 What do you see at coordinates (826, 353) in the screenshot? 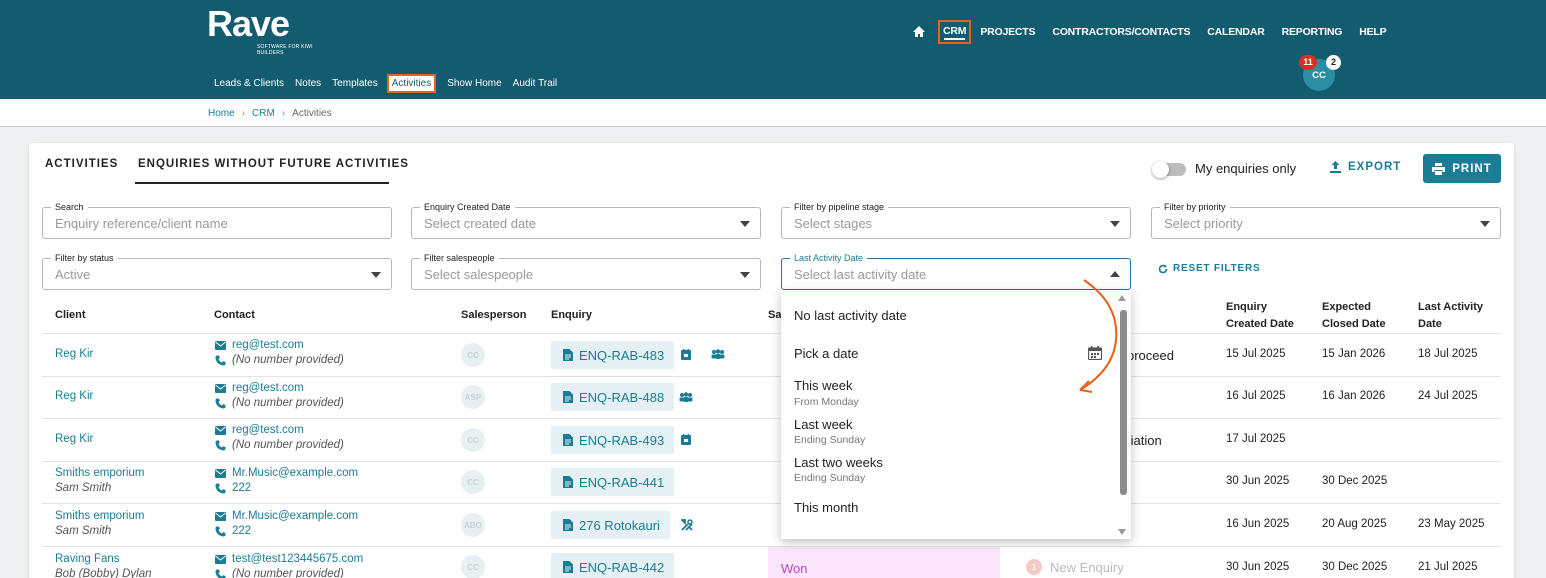
I see `menu-option-pick-a-date: Pick a date` at bounding box center [826, 353].